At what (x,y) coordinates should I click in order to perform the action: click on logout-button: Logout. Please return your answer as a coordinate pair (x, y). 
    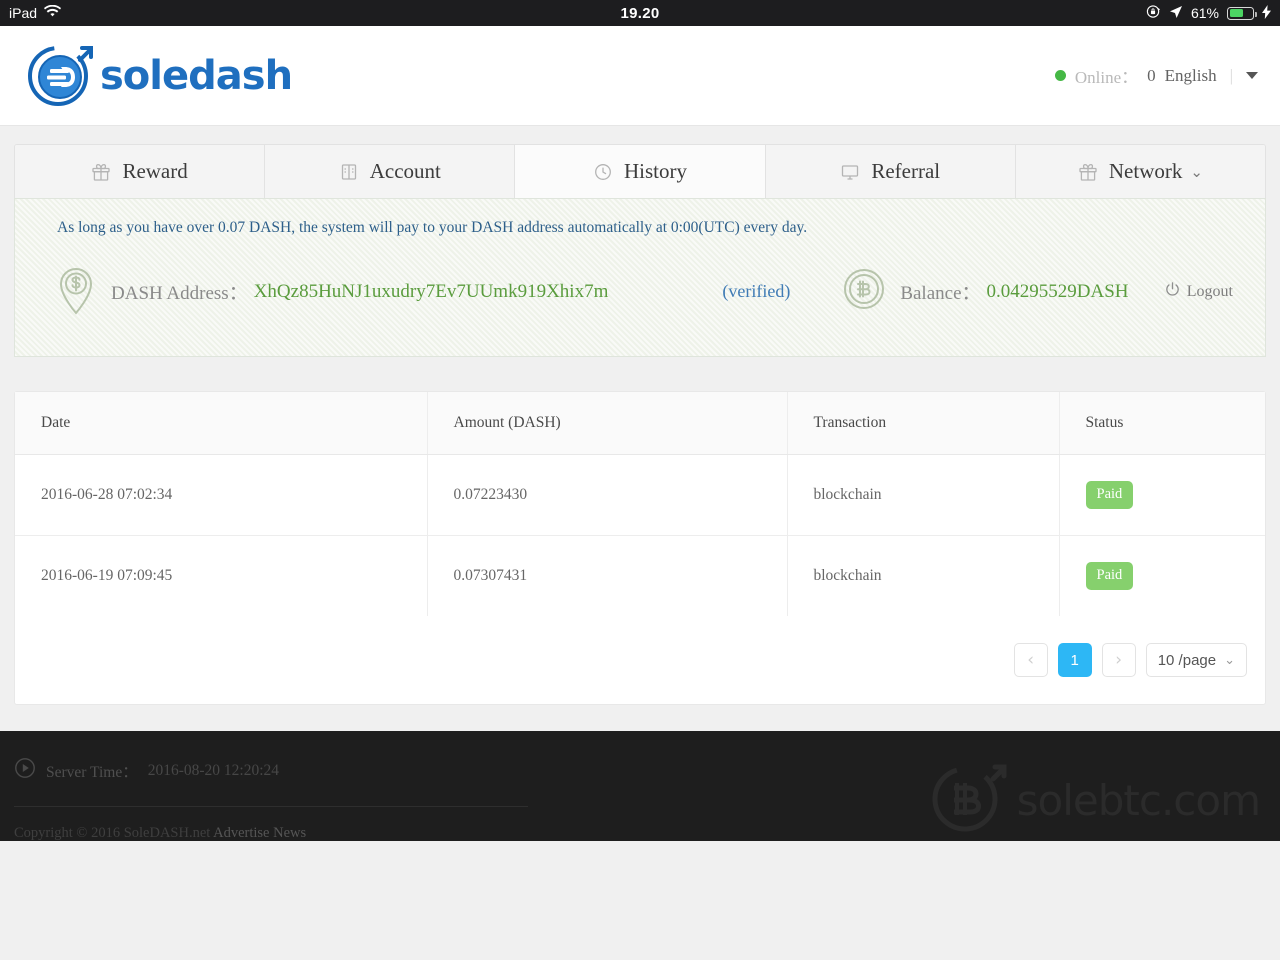
    Looking at the image, I should click on (1198, 292).